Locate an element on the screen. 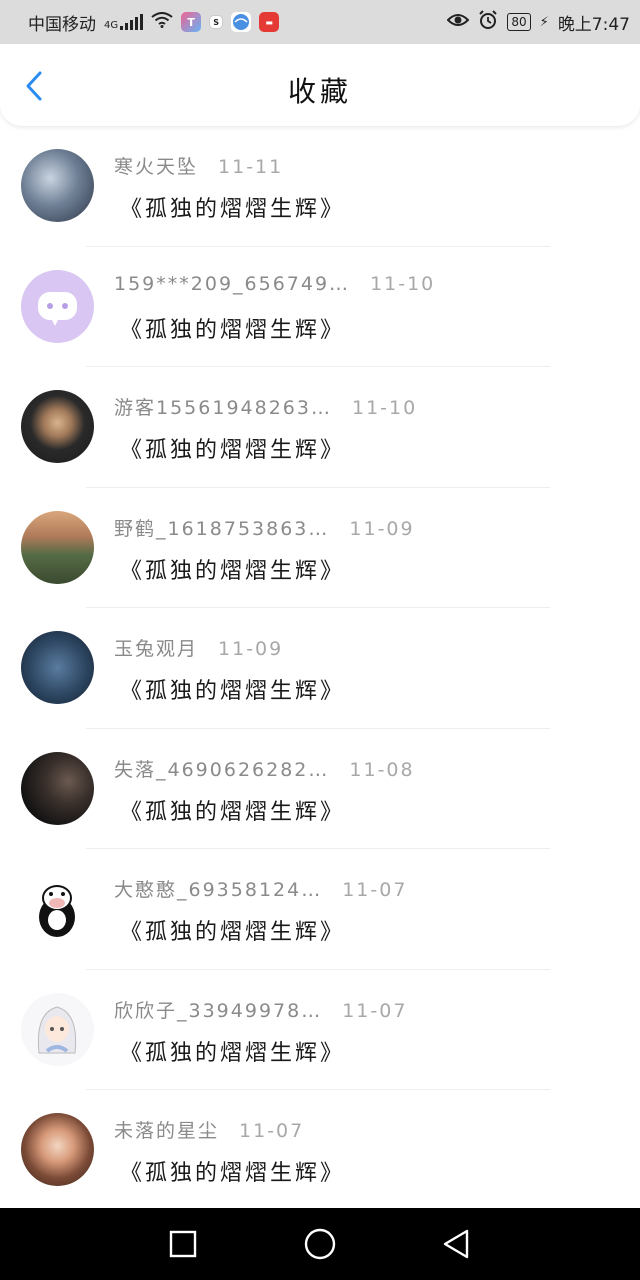  username: 未落的星尘 is located at coordinates (167, 1131).